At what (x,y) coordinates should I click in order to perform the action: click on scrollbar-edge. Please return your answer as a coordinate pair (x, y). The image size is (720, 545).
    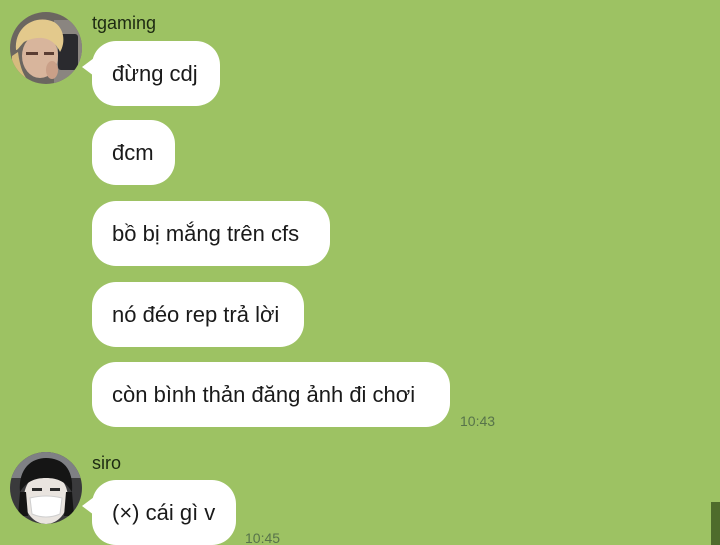
    Looking at the image, I should click on (715, 523).